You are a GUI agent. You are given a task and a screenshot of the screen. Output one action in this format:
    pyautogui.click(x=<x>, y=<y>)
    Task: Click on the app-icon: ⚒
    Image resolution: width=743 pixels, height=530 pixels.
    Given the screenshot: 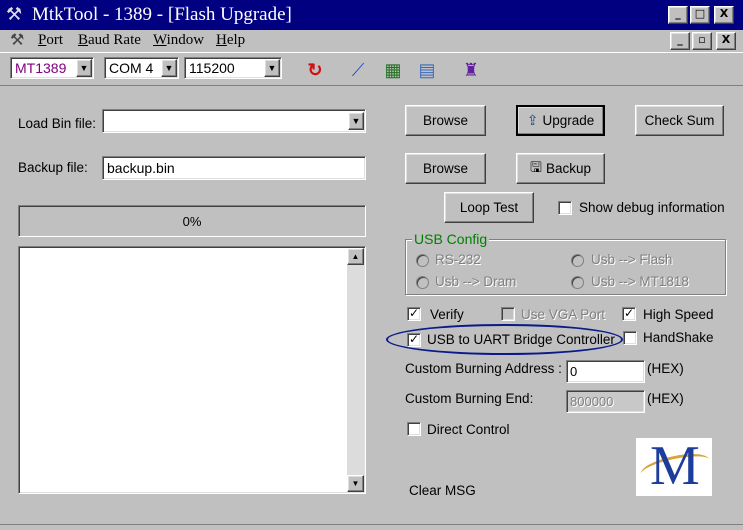 What is the action you would take?
    pyautogui.click(x=14, y=14)
    